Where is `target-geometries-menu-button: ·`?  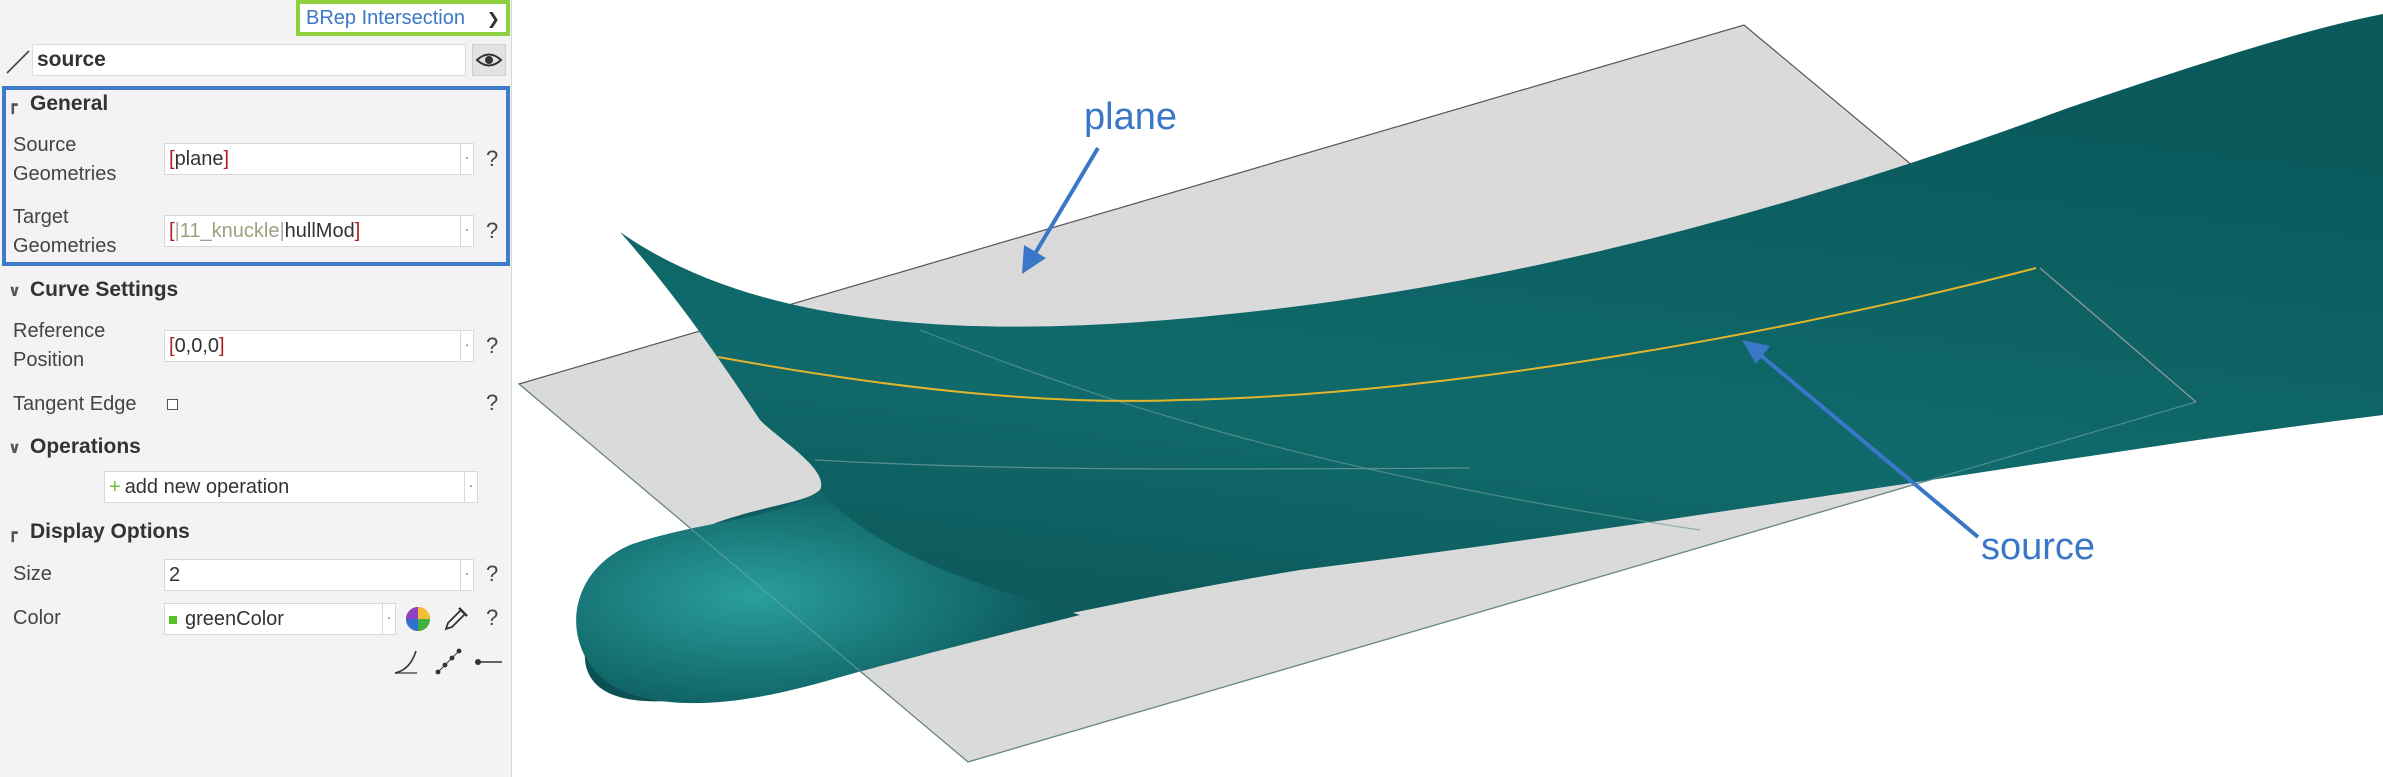
target-geometries-menu-button: · is located at coordinates (467, 231).